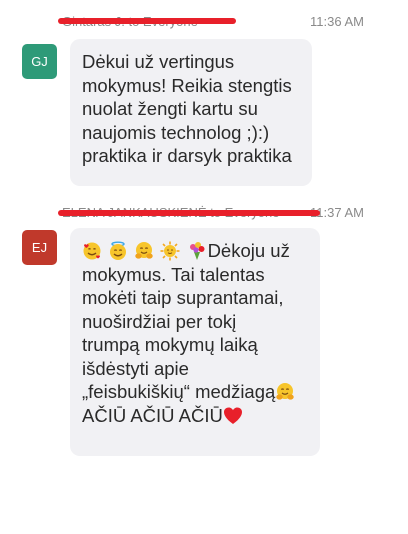  Describe the element at coordinates (170, 108) in the screenshot. I see `message-line: nuolat žengti kartu su` at that location.